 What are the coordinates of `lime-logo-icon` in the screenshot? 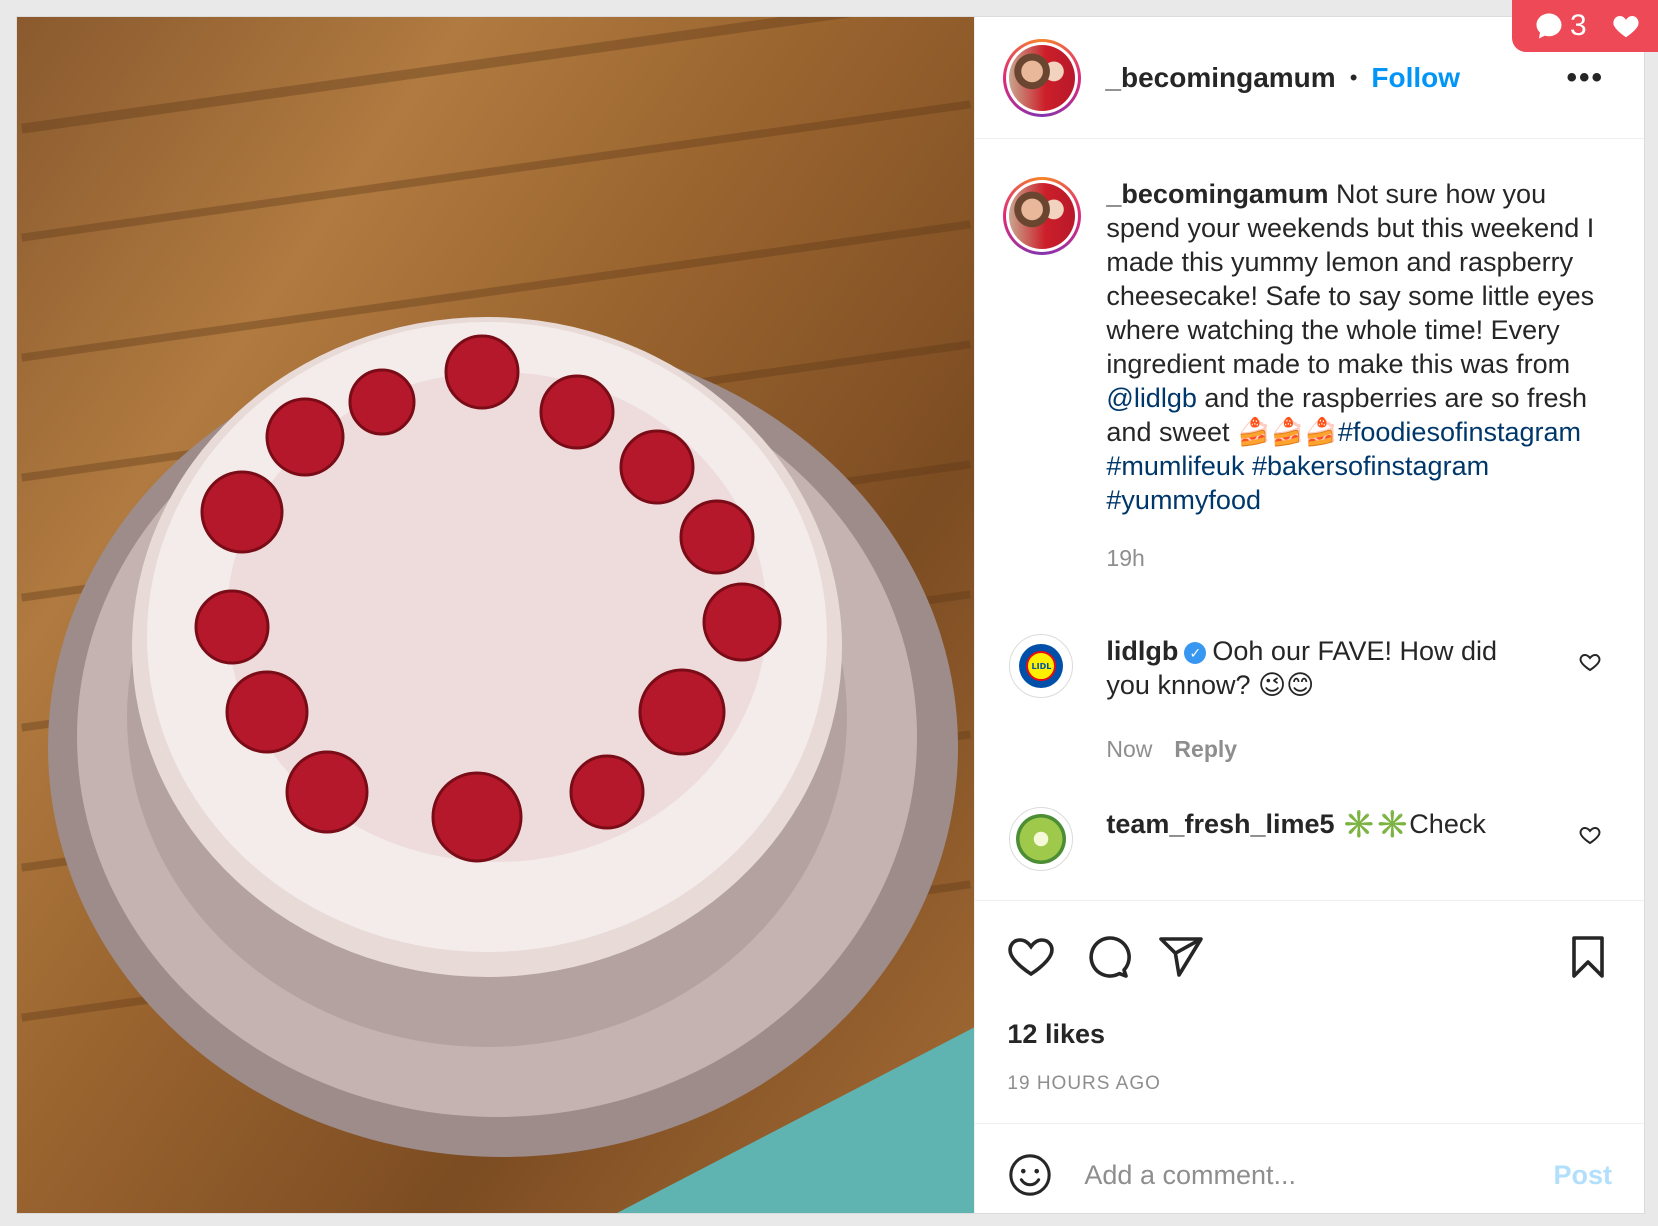 It's located at (1041, 839).